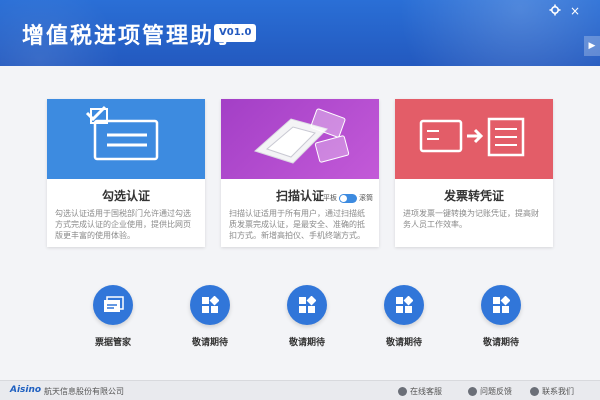 The height and width of the screenshot is (400, 600). I want to click on version-badge: V01.0, so click(235, 33).